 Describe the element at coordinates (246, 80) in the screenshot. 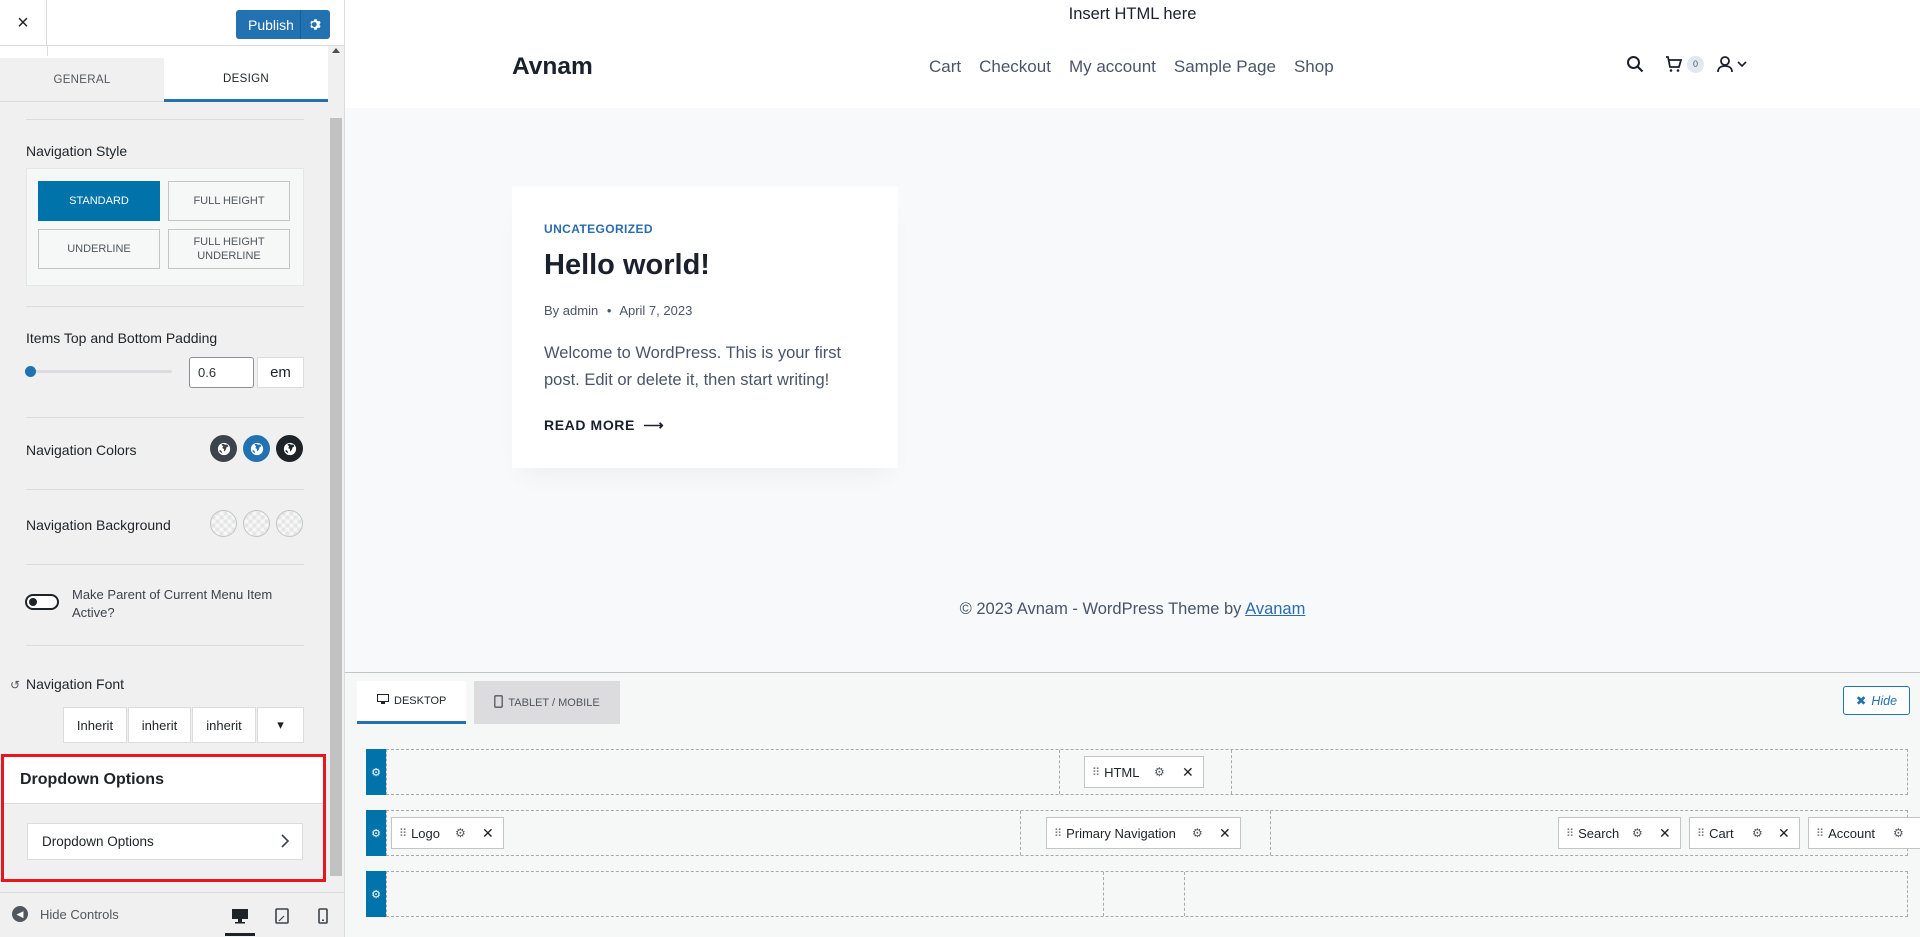

I see `tab-design: Design` at that location.